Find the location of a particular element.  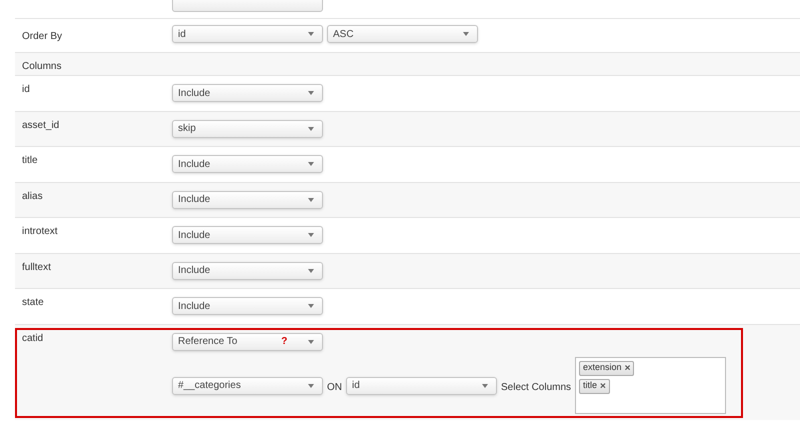

on-label: ON is located at coordinates (334, 387).